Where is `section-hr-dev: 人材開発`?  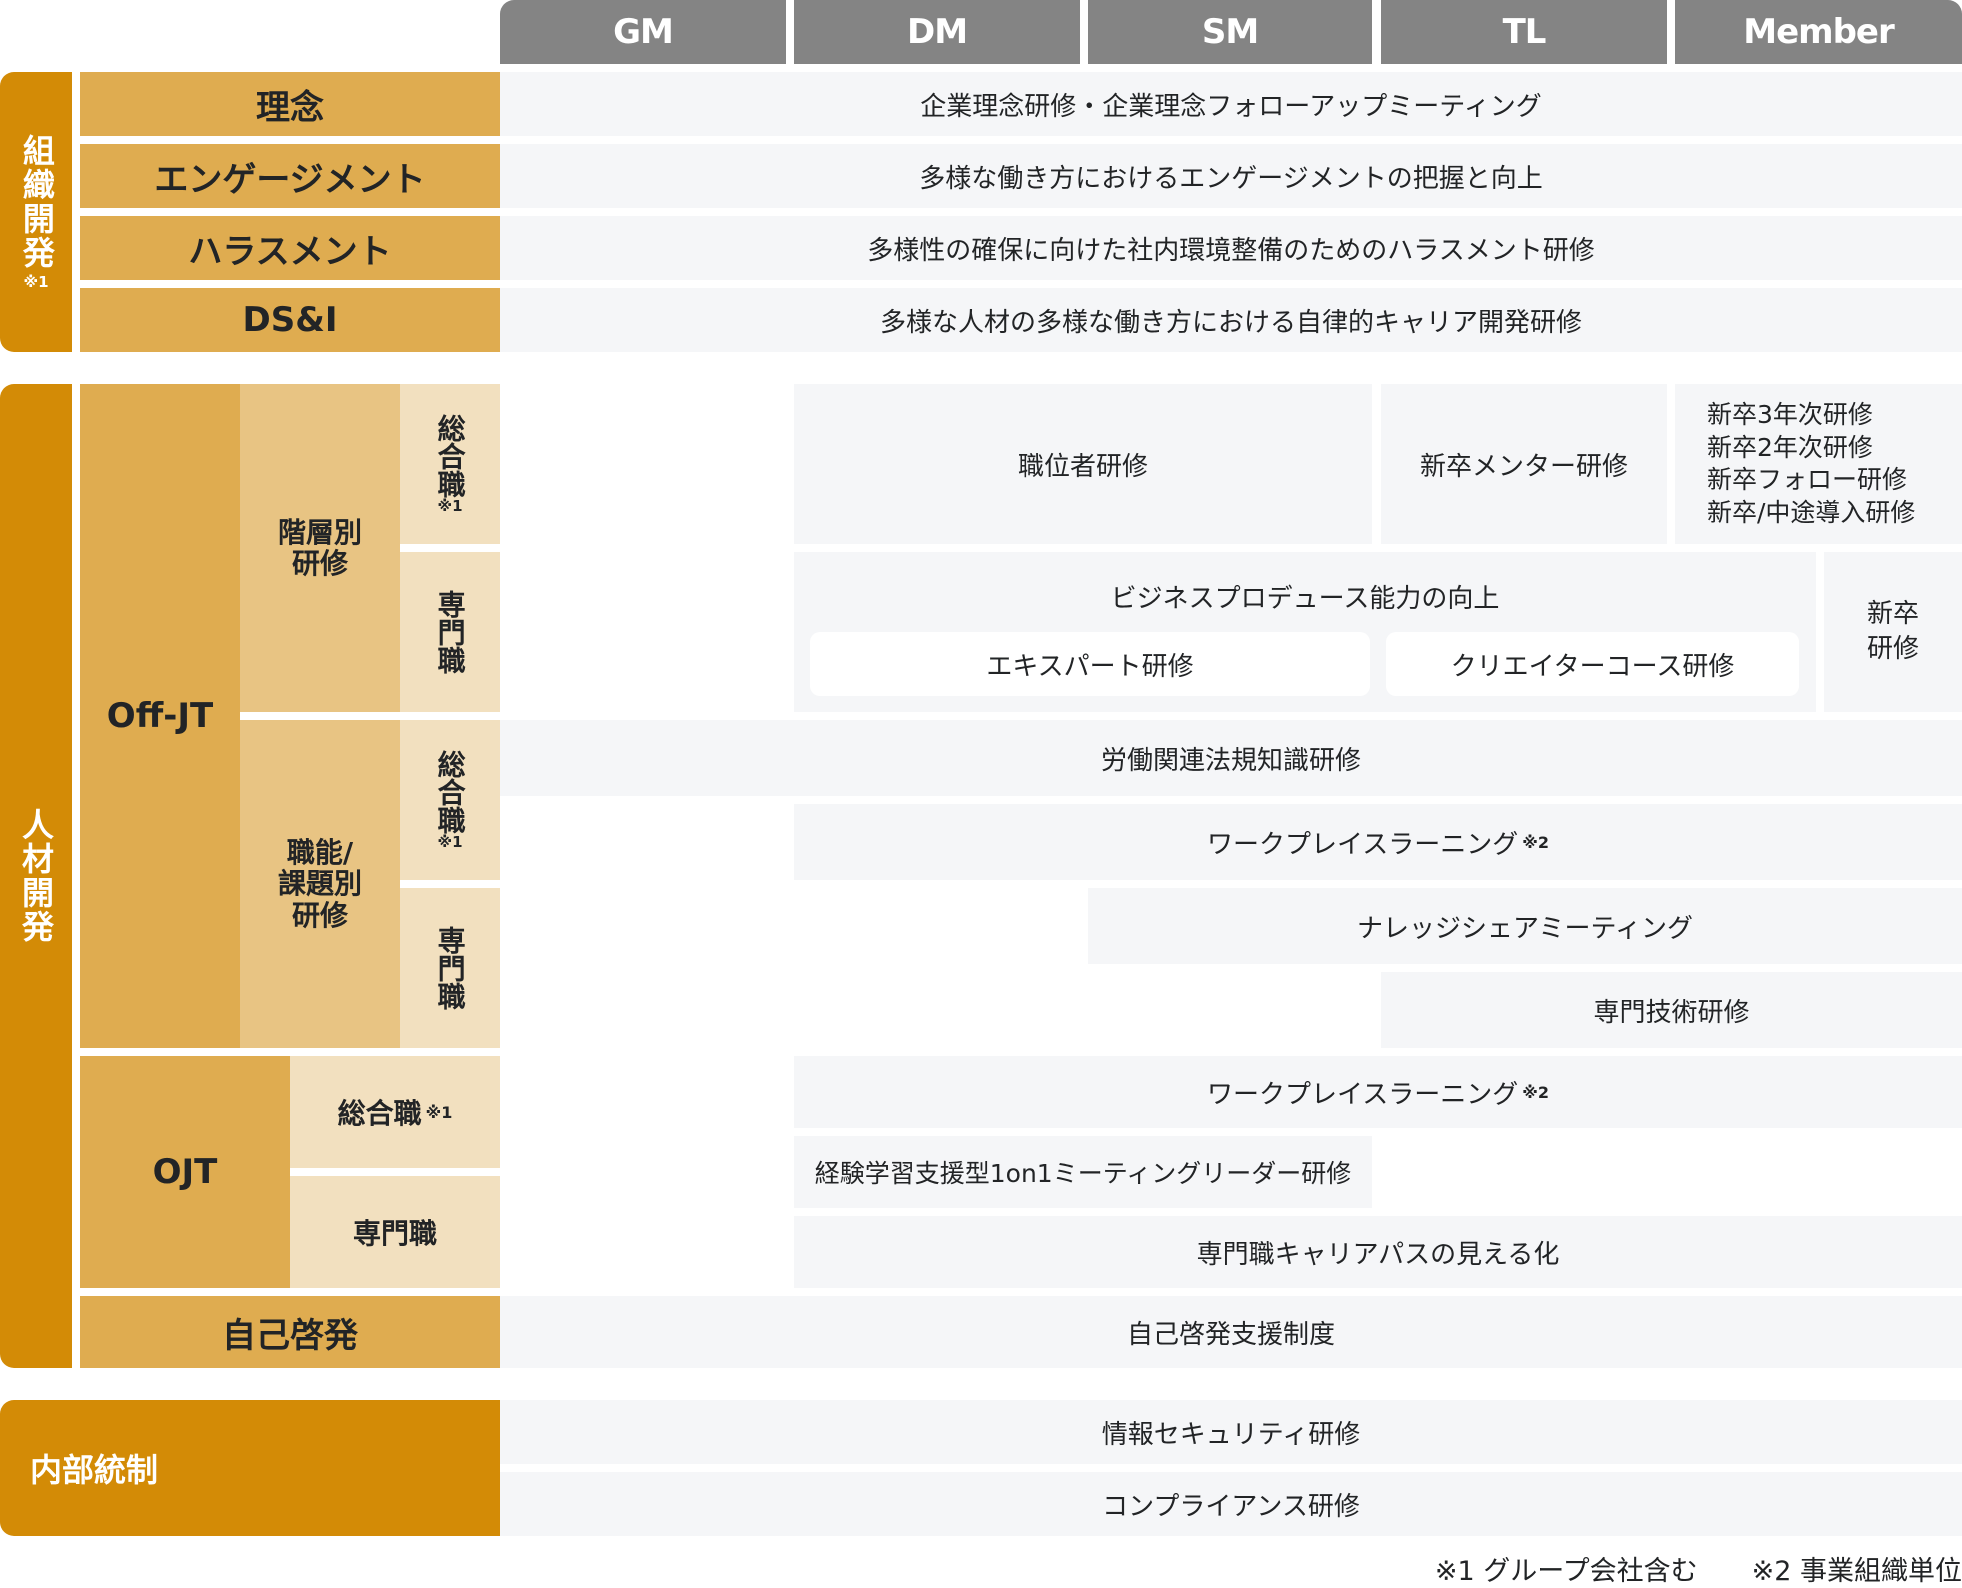 section-hr-dev: 人材開発 is located at coordinates (36, 876).